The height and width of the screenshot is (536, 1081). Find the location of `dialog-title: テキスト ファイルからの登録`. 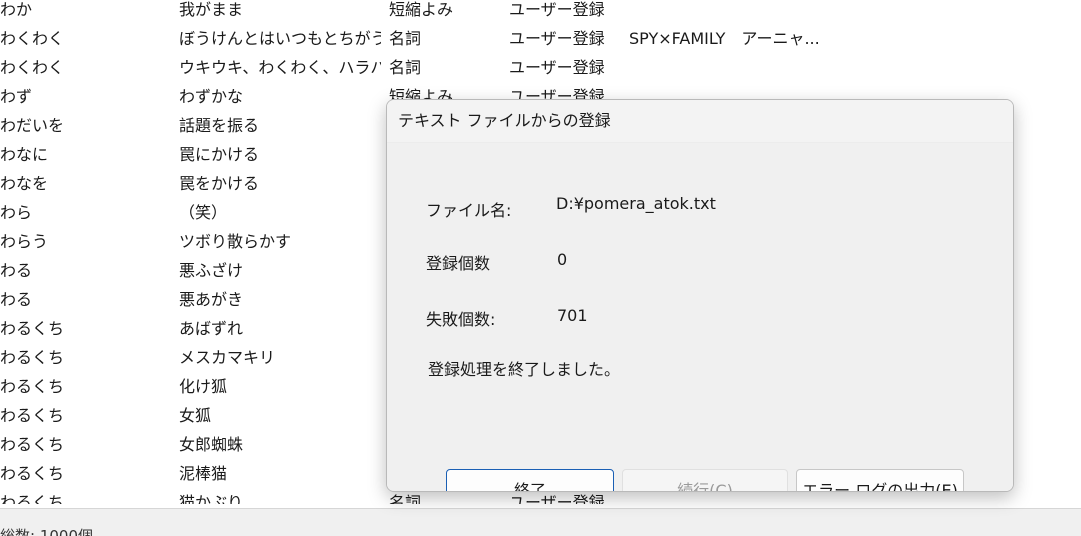

dialog-title: テキスト ファイルからの登録 is located at coordinates (700, 121).